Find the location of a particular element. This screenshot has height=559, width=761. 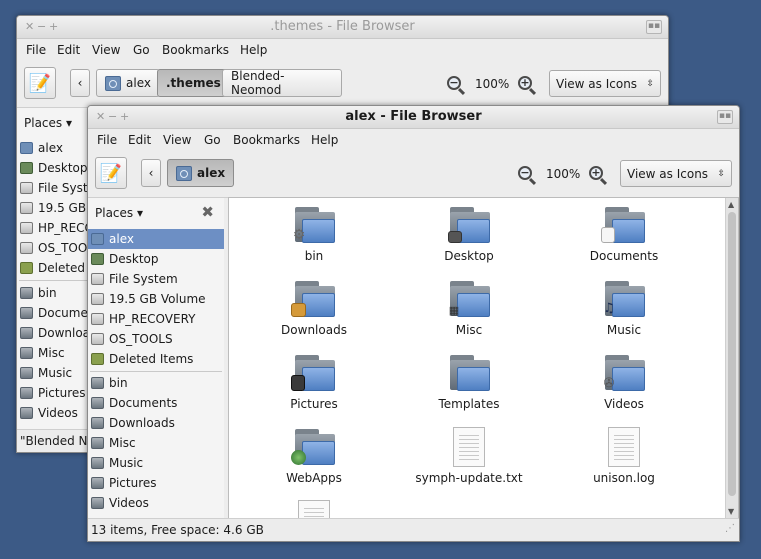

file-label: unison.log is located at coordinates (624, 478).